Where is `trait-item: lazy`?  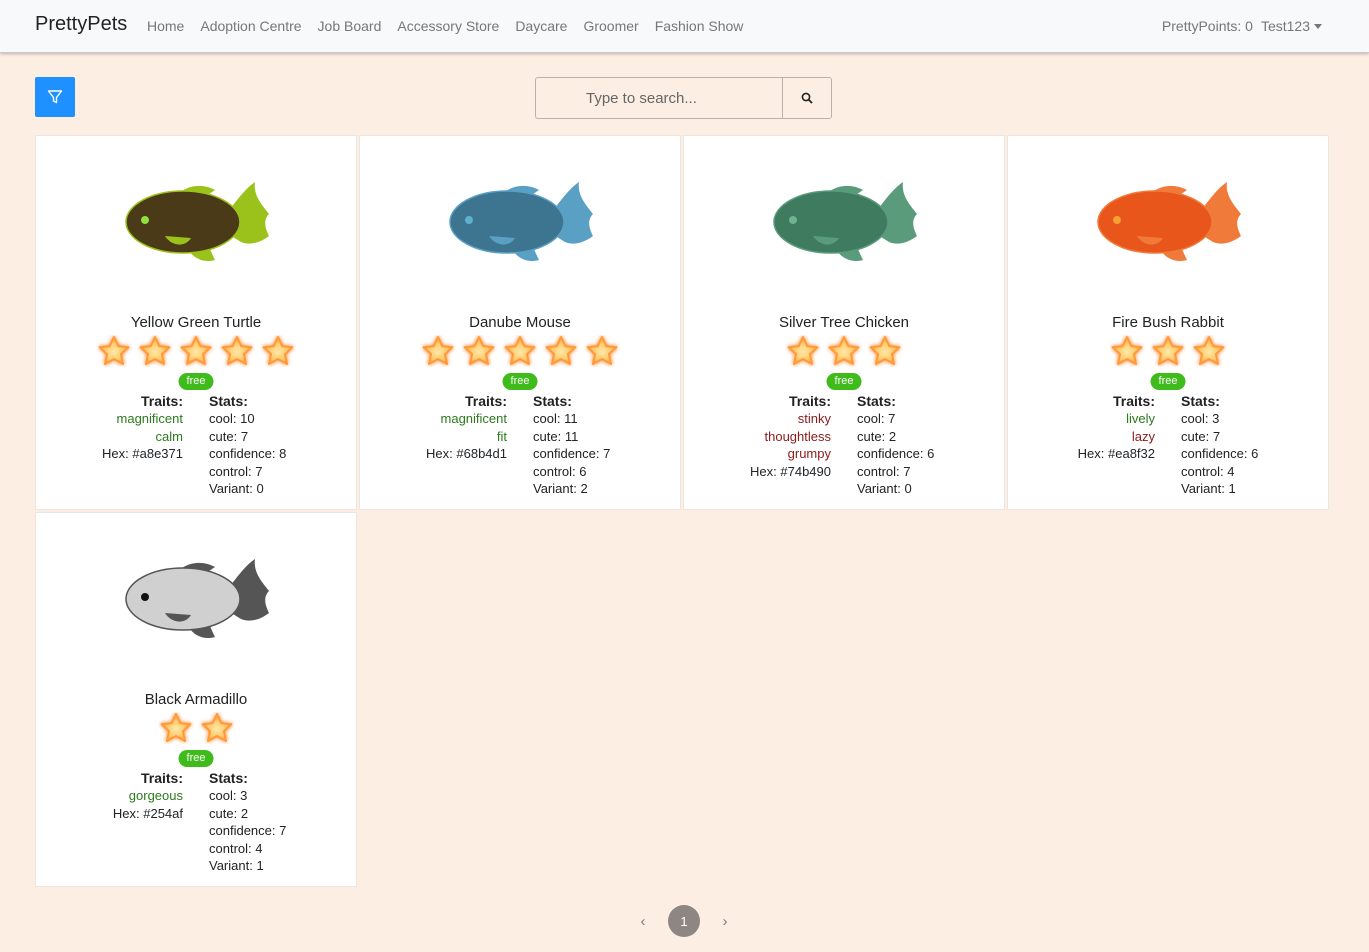 trait-item: lazy is located at coordinates (1143, 436).